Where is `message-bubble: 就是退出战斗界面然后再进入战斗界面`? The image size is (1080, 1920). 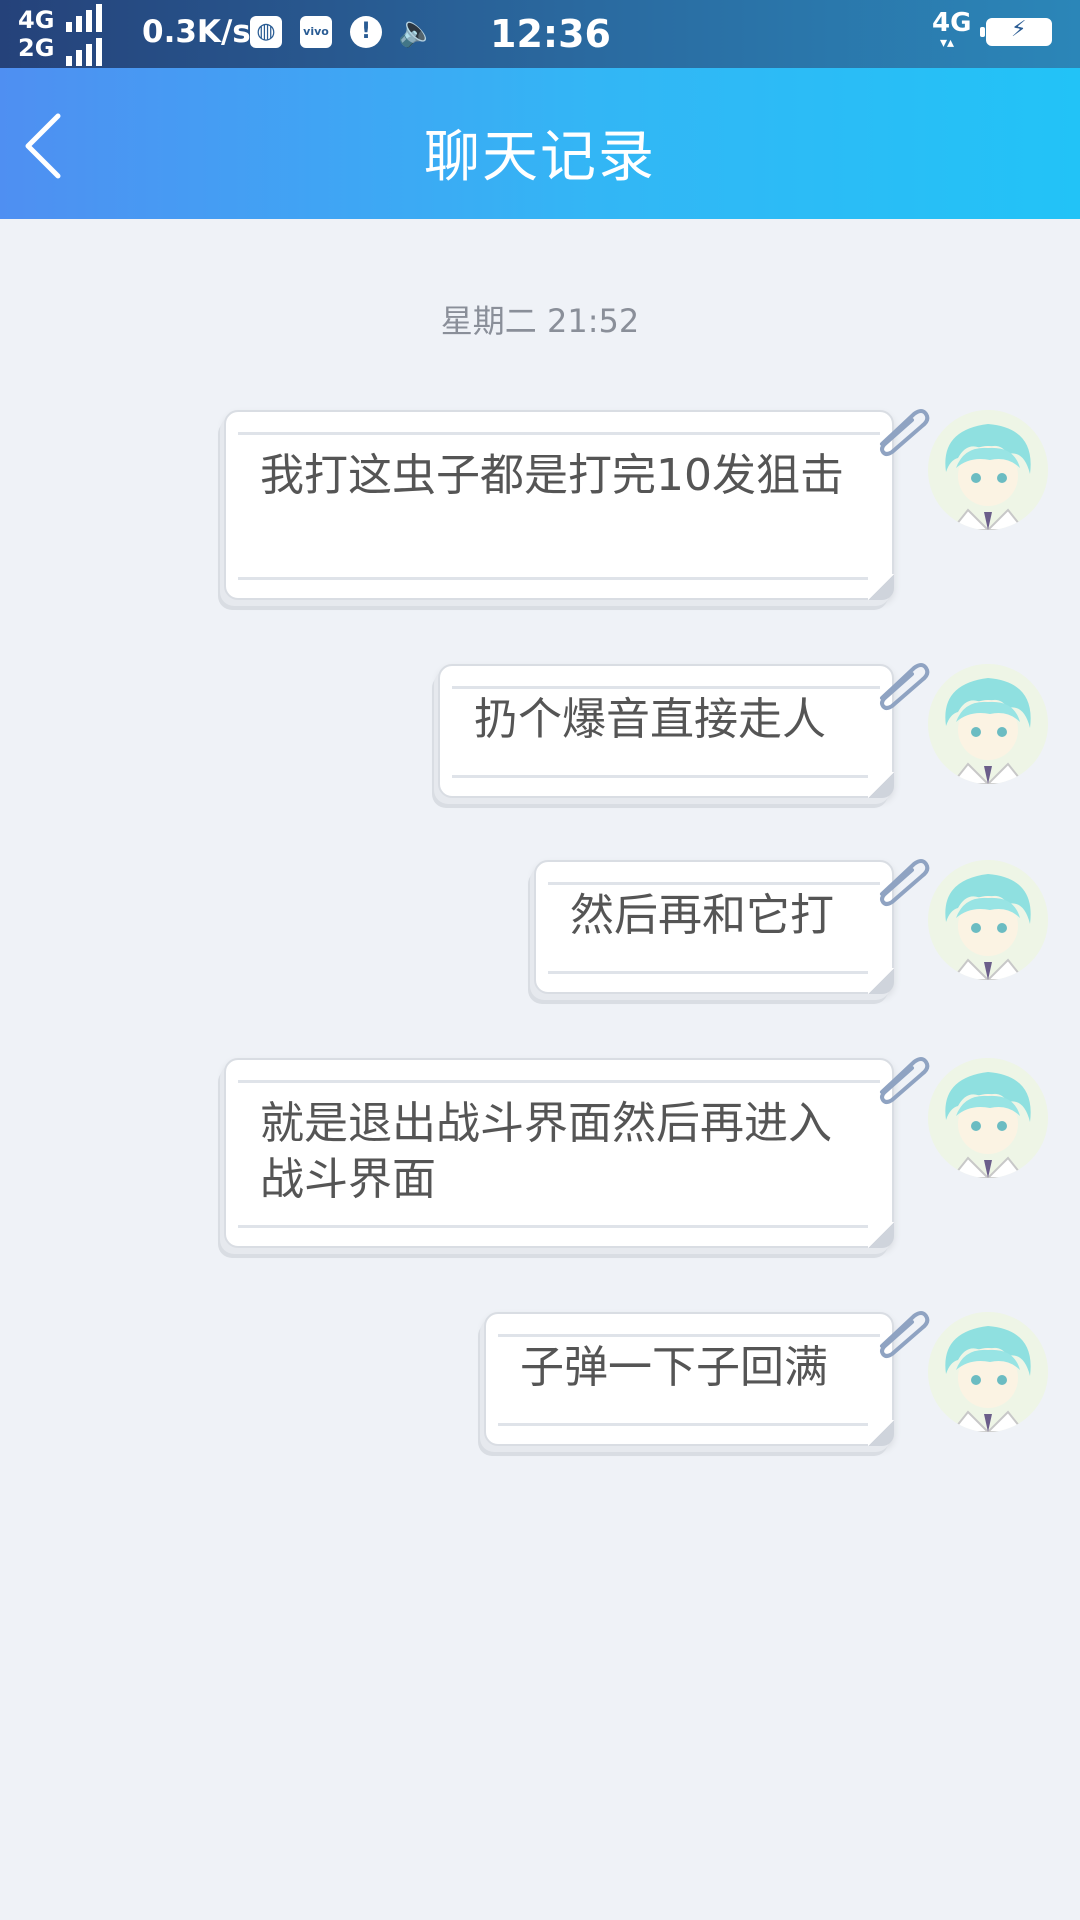
message-bubble: 就是退出战斗界面然后再进入战斗界面 is located at coordinates (577, 1152).